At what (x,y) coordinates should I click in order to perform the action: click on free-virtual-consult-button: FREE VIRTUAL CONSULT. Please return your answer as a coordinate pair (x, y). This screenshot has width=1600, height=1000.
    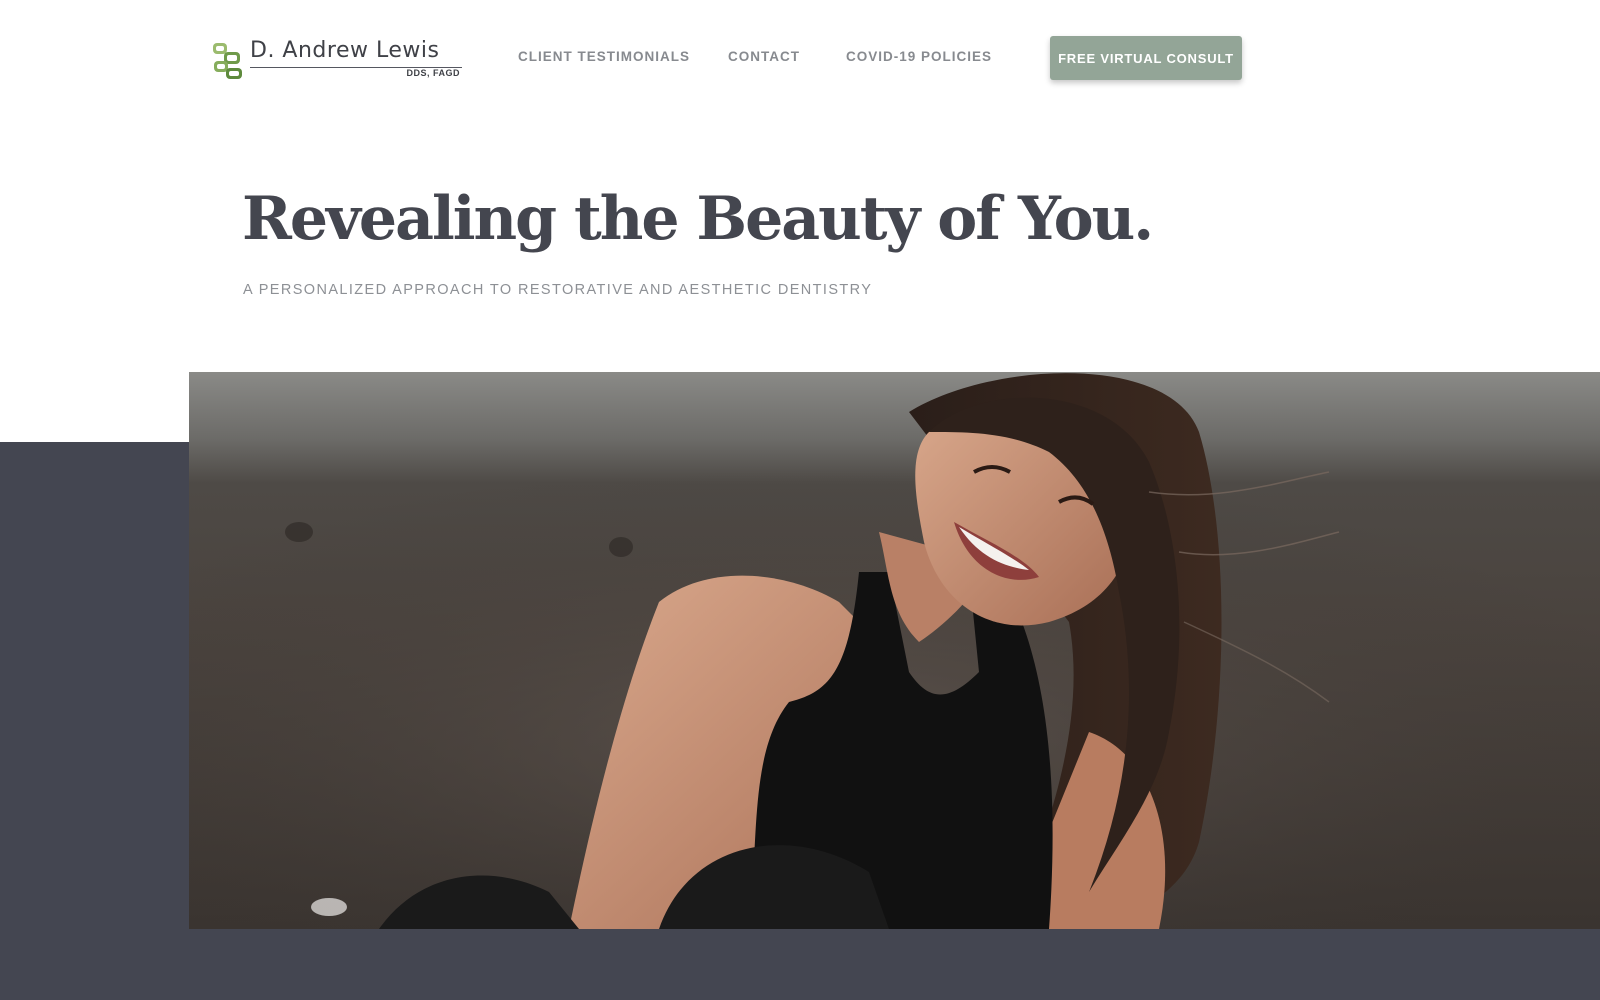
    Looking at the image, I should click on (1146, 58).